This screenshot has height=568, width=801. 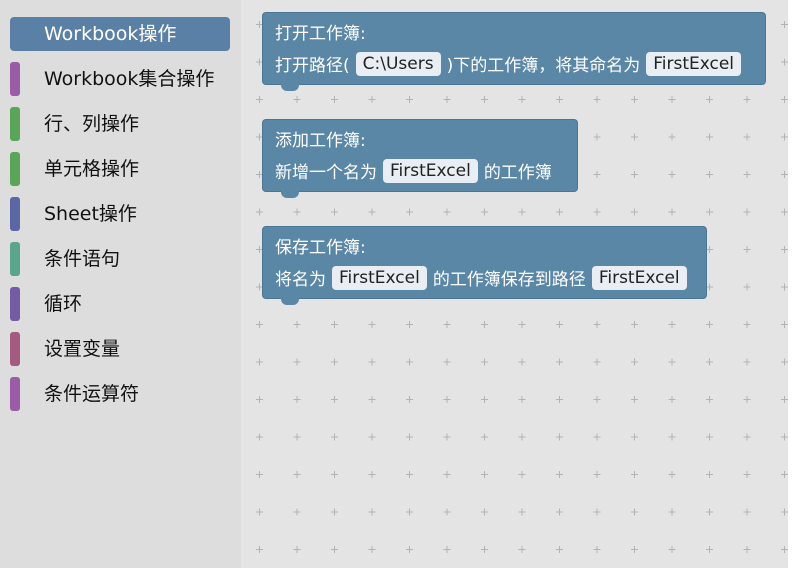 I want to click on block-row: 新增一个名为 FirstExcel 的工作簿, so click(x=413, y=170).